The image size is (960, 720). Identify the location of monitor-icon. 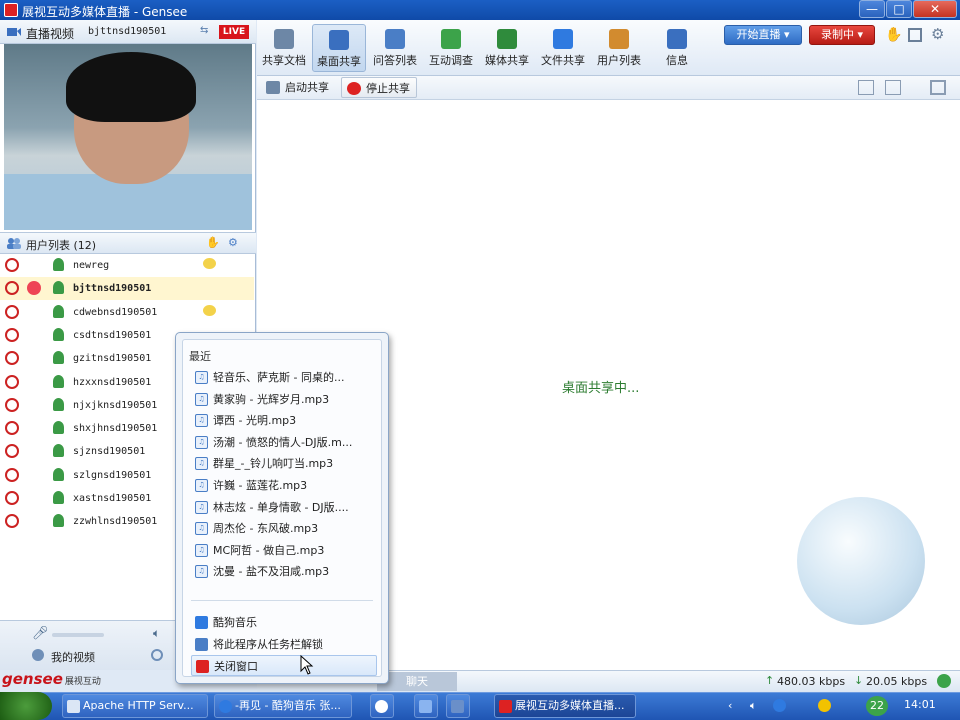
(273, 87).